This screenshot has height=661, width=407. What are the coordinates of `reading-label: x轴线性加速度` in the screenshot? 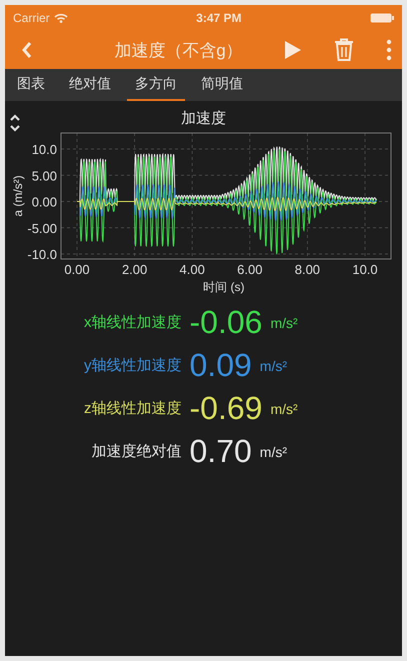 It's located at (132, 322).